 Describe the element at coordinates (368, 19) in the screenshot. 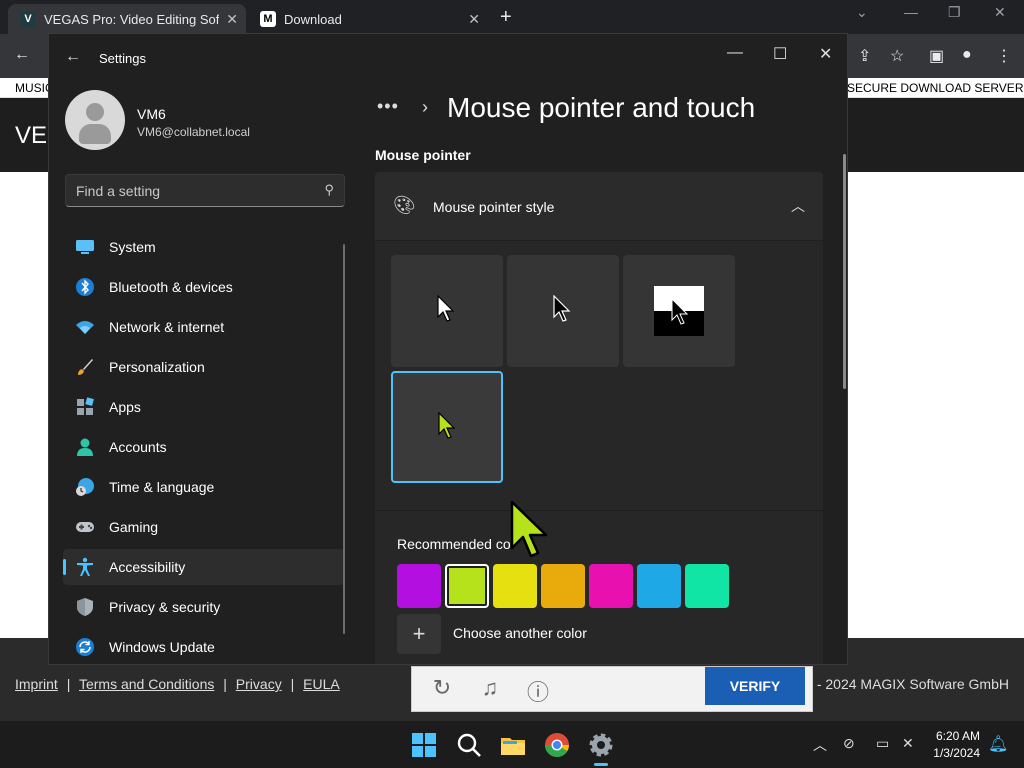

I see `tab-download: M Download ✕` at that location.